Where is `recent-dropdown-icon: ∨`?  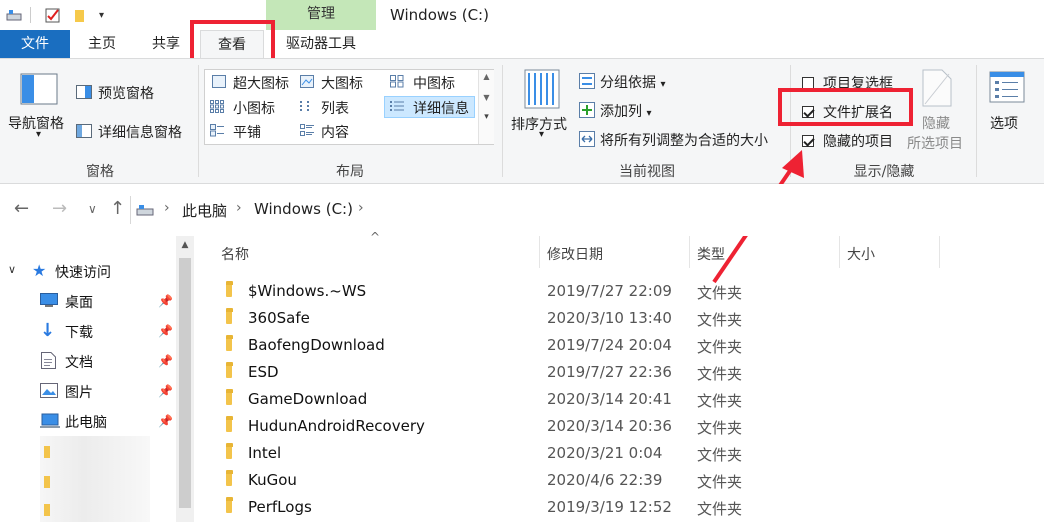 recent-dropdown-icon: ∨ is located at coordinates (92, 209).